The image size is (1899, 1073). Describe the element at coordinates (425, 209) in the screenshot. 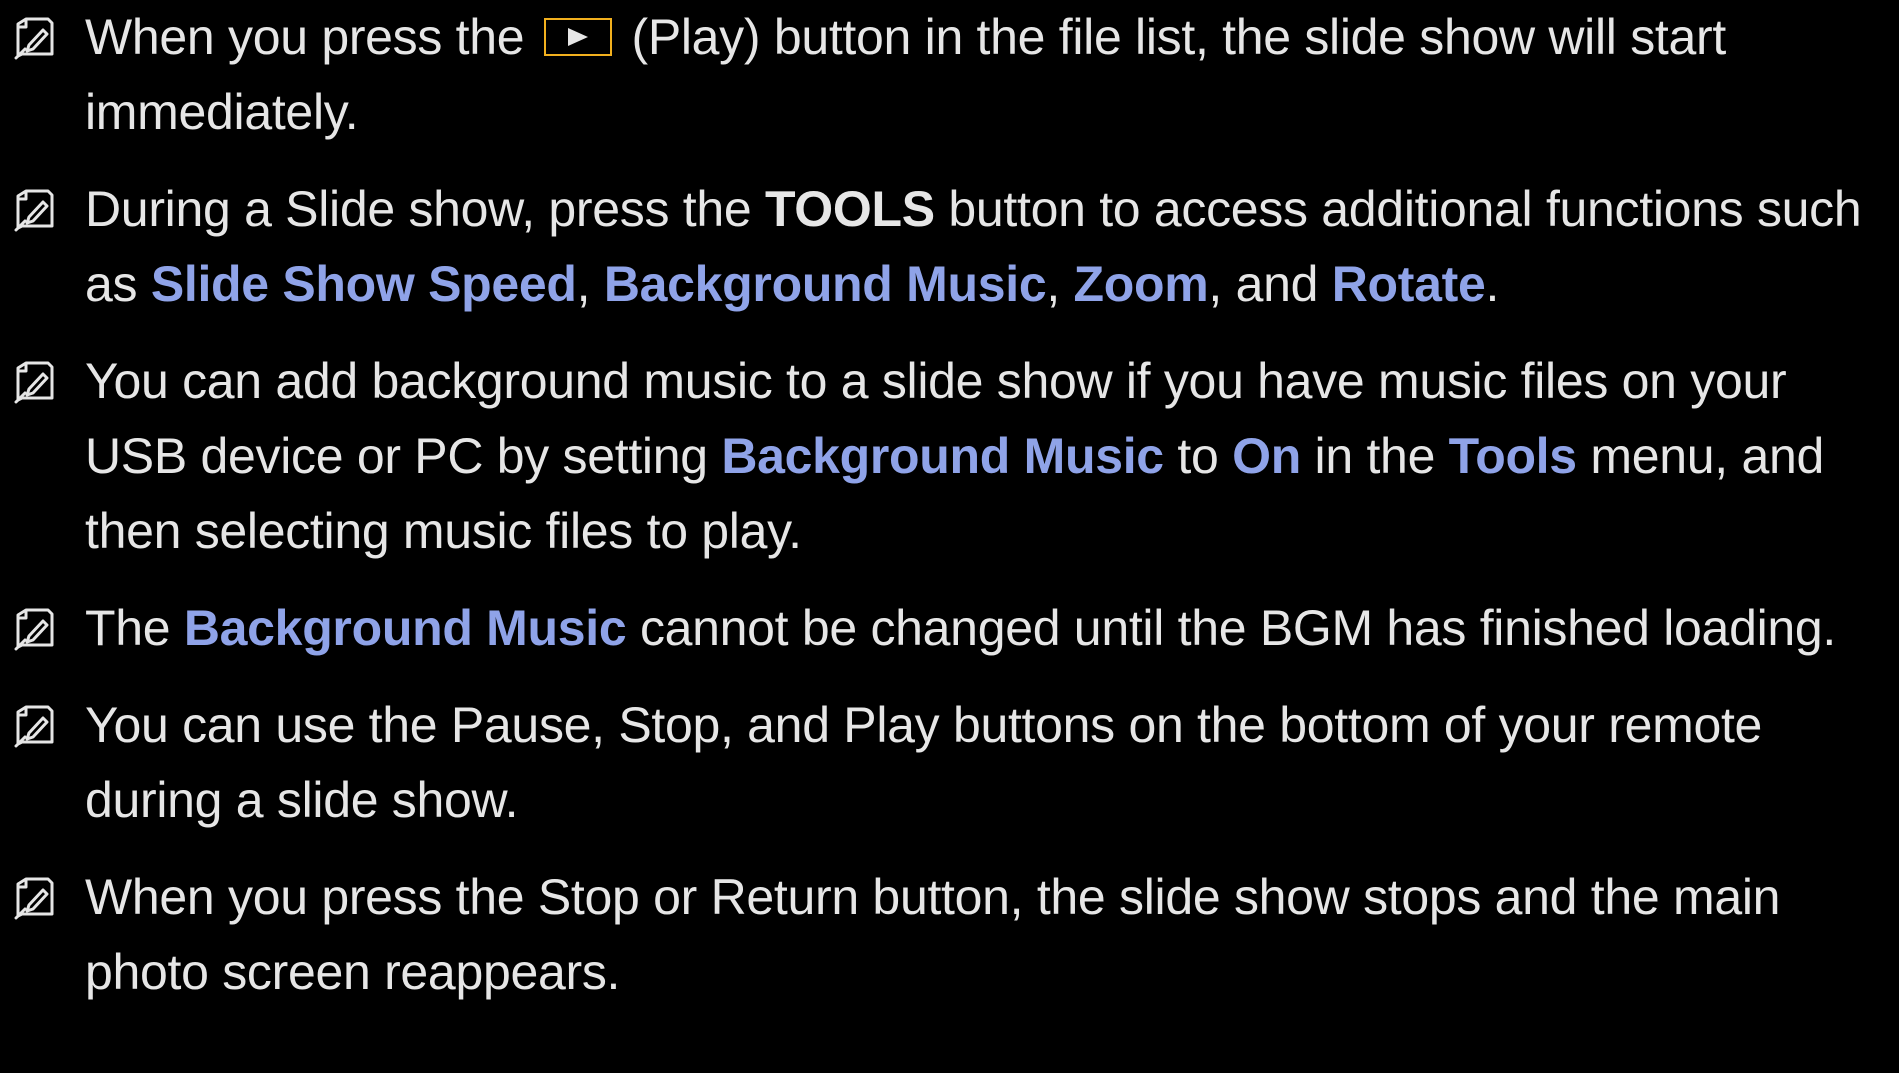

I see `note-text-segment: During a Slide show, press the` at that location.